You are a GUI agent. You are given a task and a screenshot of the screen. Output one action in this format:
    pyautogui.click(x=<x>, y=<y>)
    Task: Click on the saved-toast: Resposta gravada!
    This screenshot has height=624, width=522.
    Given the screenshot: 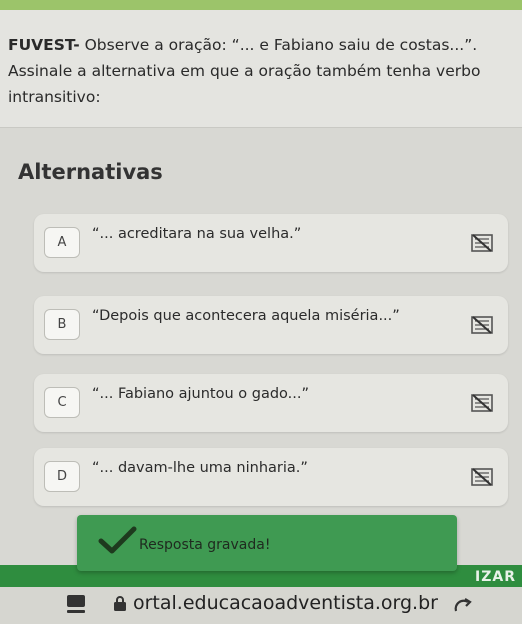 What is the action you would take?
    pyautogui.click(x=267, y=543)
    